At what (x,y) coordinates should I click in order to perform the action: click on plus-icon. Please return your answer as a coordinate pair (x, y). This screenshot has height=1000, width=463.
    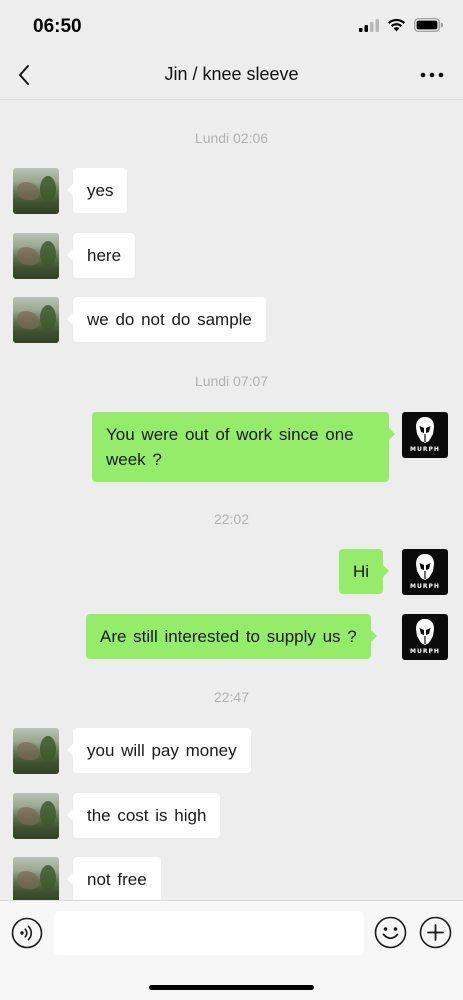
    Looking at the image, I should click on (435, 932).